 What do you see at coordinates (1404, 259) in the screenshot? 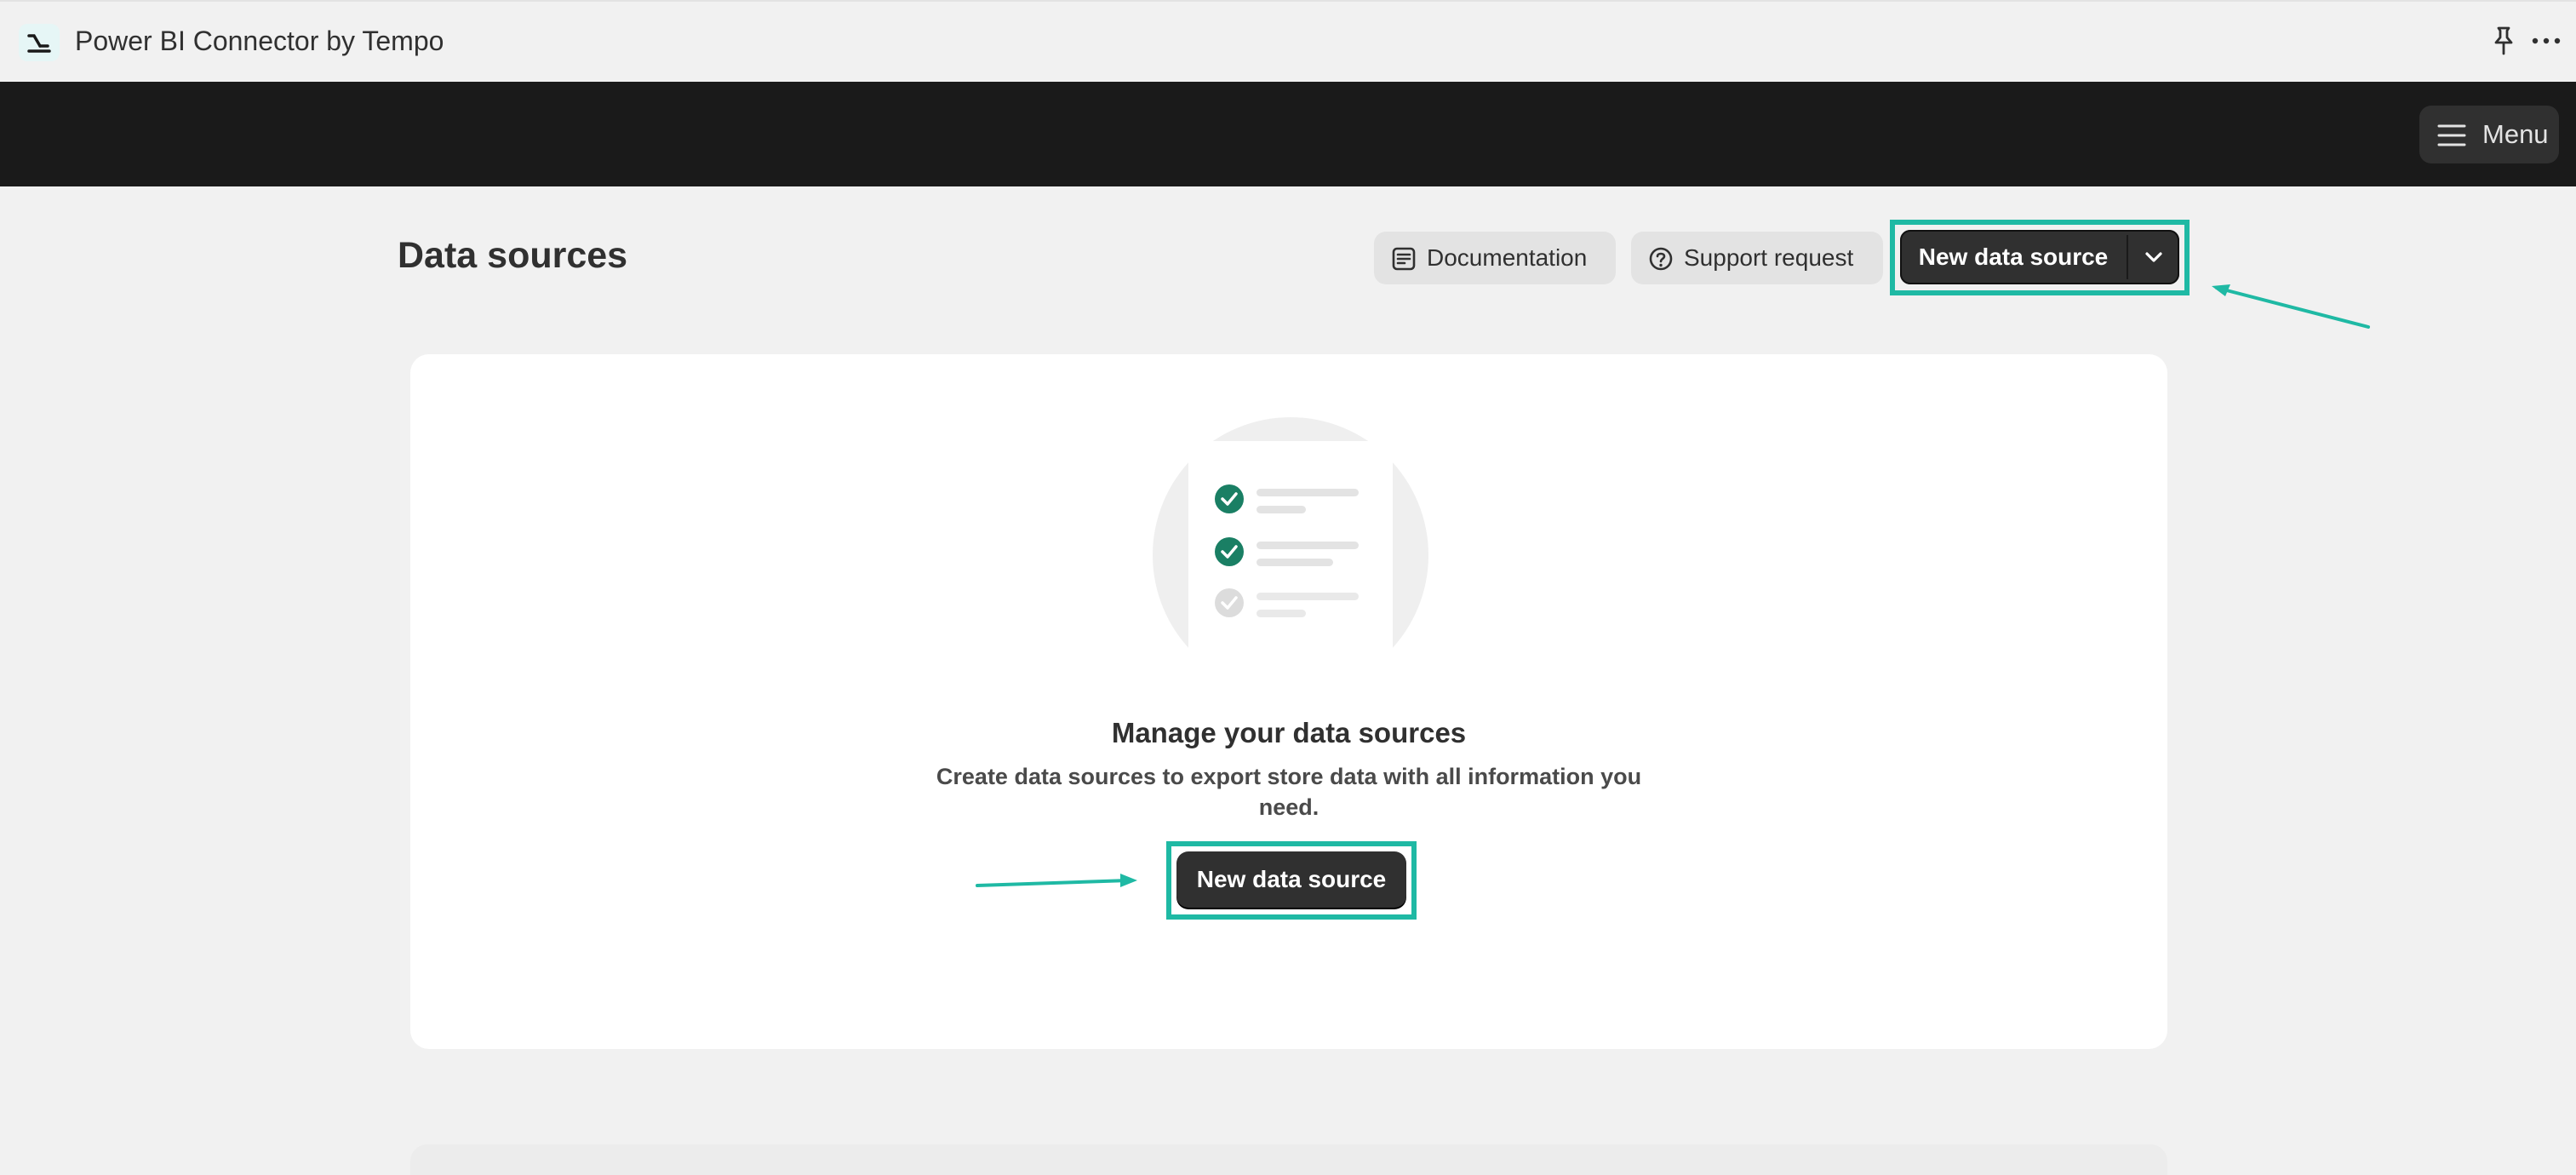
I see `document-icon` at bounding box center [1404, 259].